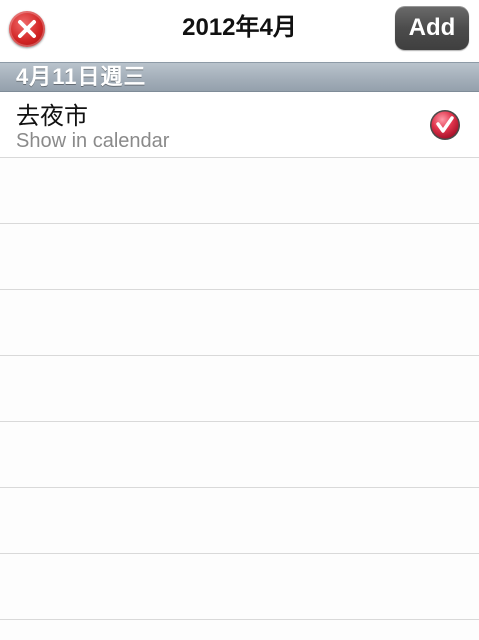  I want to click on event-row: 去夜市 Show in calendar, so click(239, 125).